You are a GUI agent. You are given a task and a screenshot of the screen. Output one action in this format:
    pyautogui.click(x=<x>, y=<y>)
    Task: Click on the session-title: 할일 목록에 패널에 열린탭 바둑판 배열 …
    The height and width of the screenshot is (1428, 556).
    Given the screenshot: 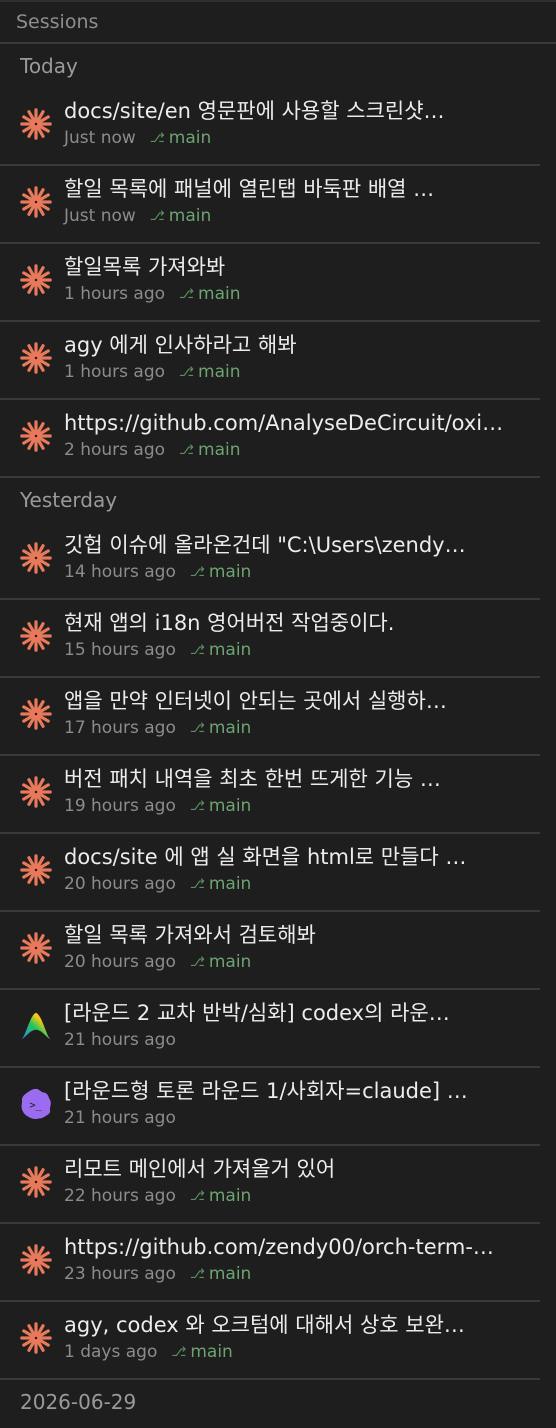 What is the action you would take?
    pyautogui.click(x=249, y=189)
    